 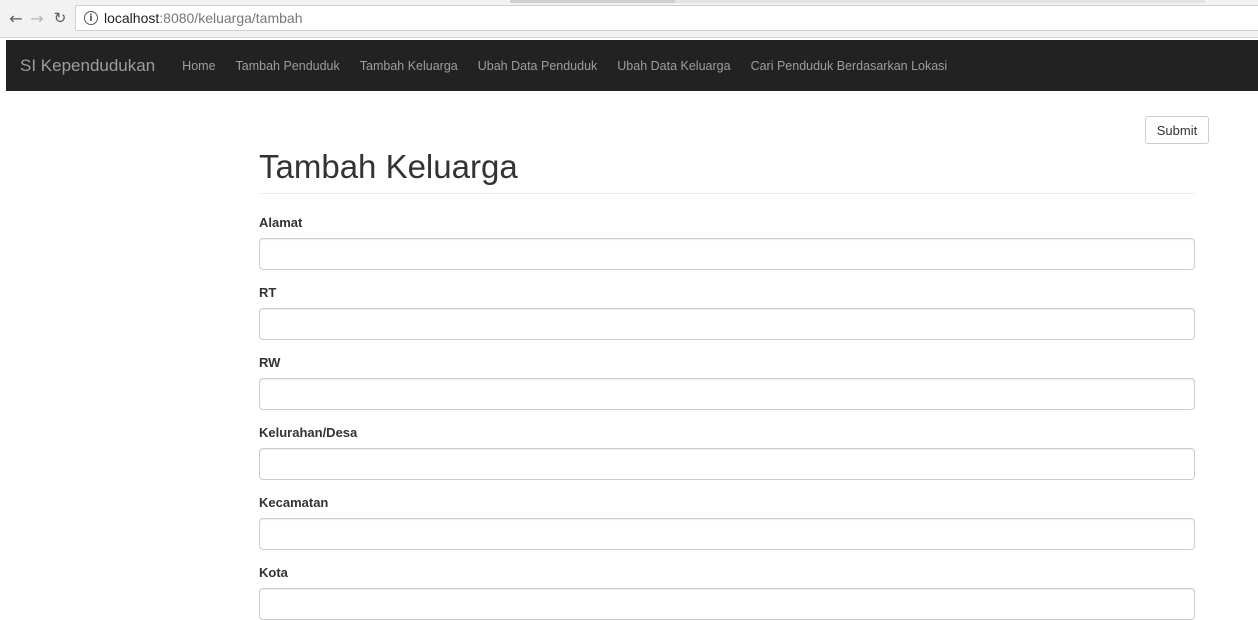 What do you see at coordinates (273, 572) in the screenshot?
I see `kota-label: Kota` at bounding box center [273, 572].